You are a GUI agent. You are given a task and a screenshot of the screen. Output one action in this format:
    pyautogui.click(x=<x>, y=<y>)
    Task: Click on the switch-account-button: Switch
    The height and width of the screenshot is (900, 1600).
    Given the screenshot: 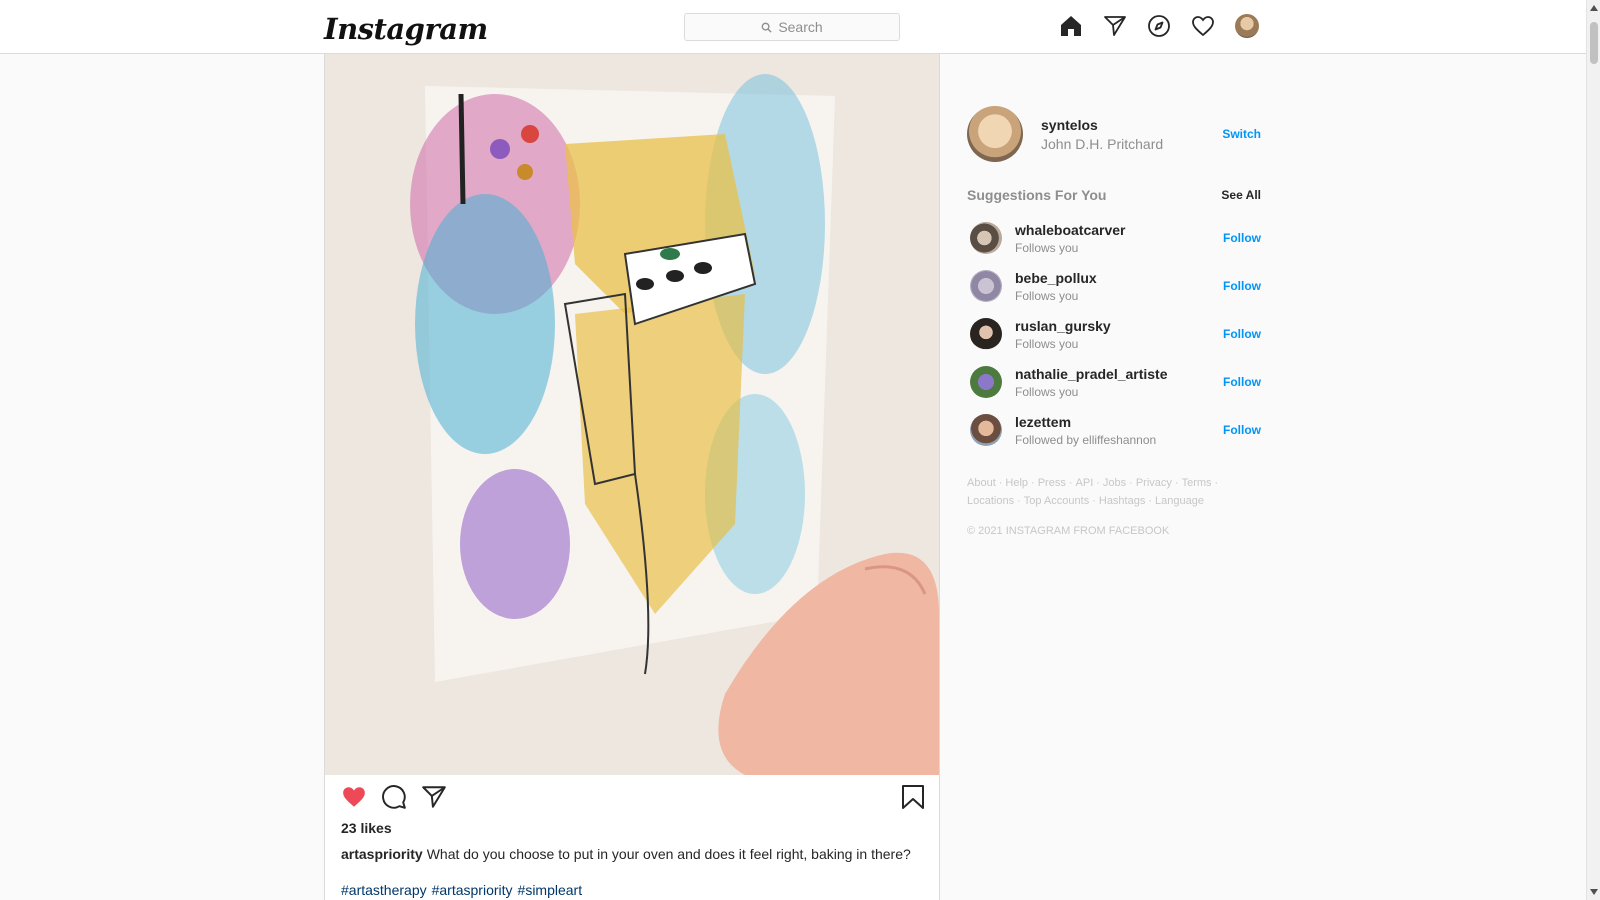 What is the action you would take?
    pyautogui.click(x=1241, y=134)
    